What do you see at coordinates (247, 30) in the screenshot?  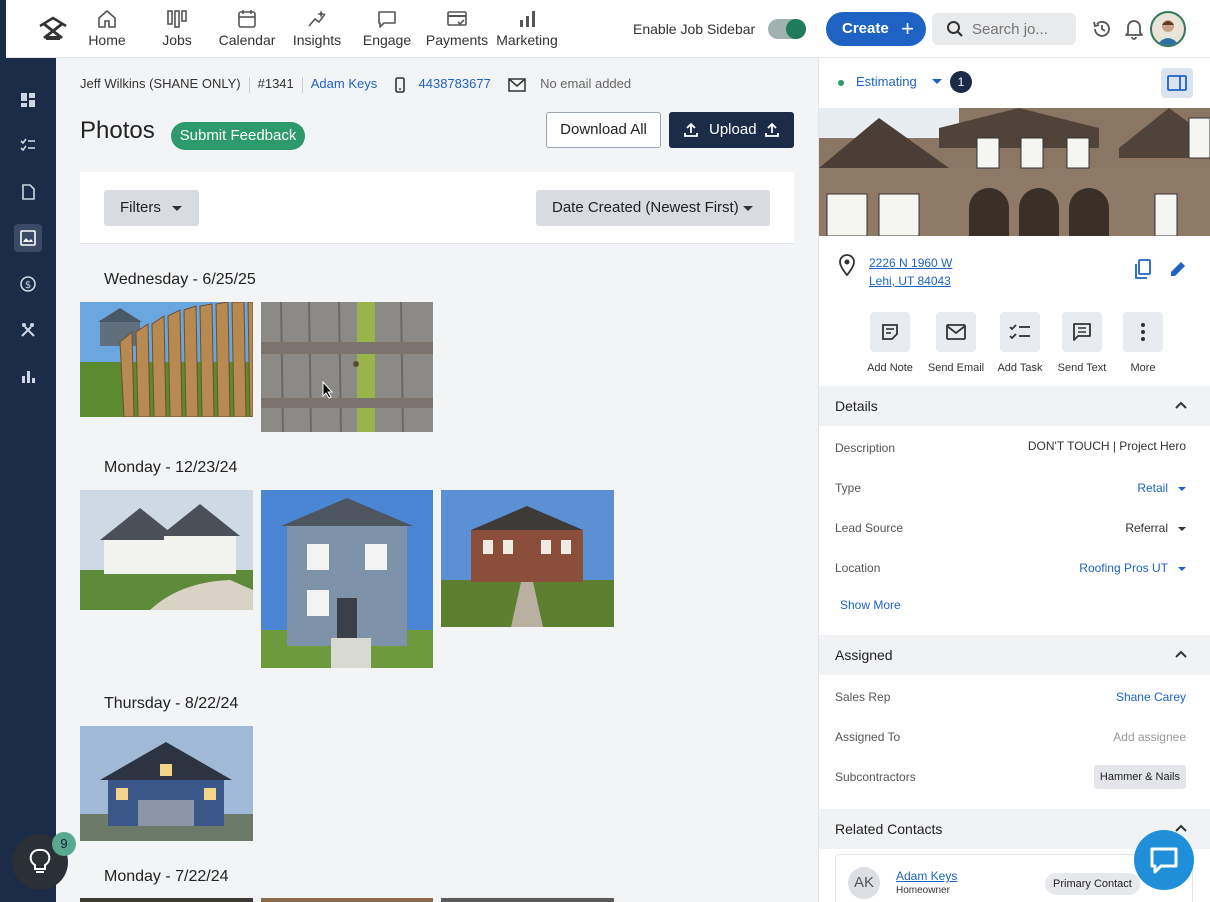 I see `nav-calendar: Calendar` at bounding box center [247, 30].